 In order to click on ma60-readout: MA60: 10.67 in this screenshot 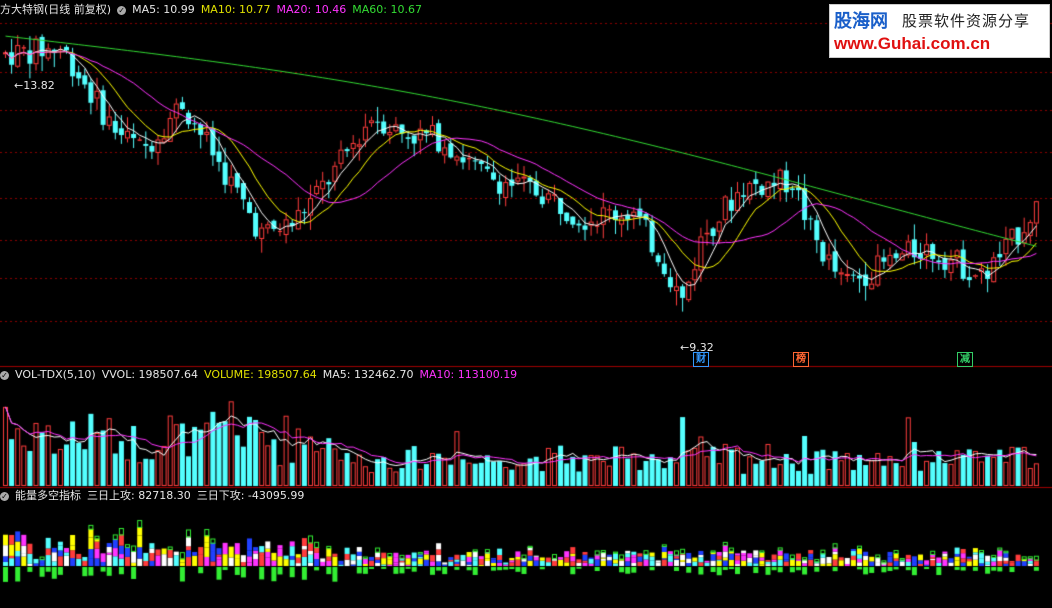, I will do `click(387, 9)`.